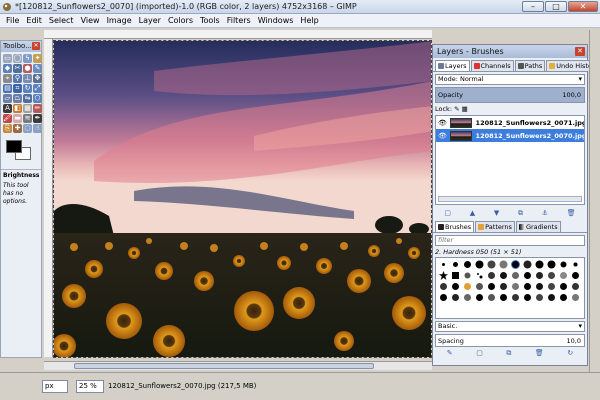 This screenshot has width=600, height=400. Describe the element at coordinates (583, 6) in the screenshot. I see `close-button: ✕` at that location.